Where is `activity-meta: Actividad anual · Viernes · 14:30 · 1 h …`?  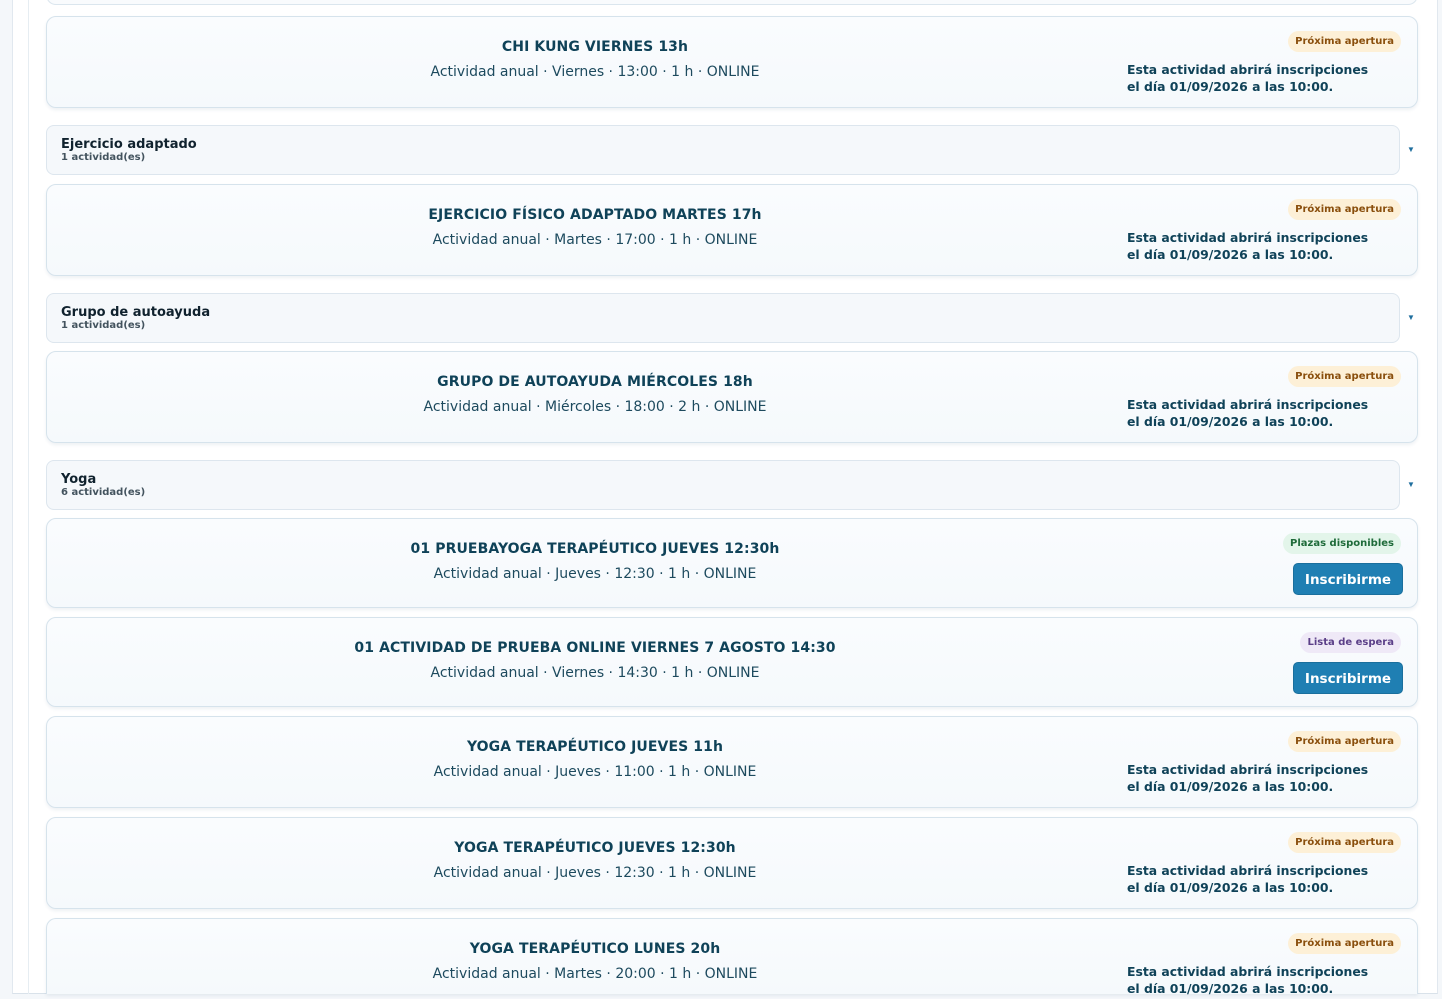 activity-meta: Actividad anual · Viernes · 14:30 · 1 h … is located at coordinates (595, 673).